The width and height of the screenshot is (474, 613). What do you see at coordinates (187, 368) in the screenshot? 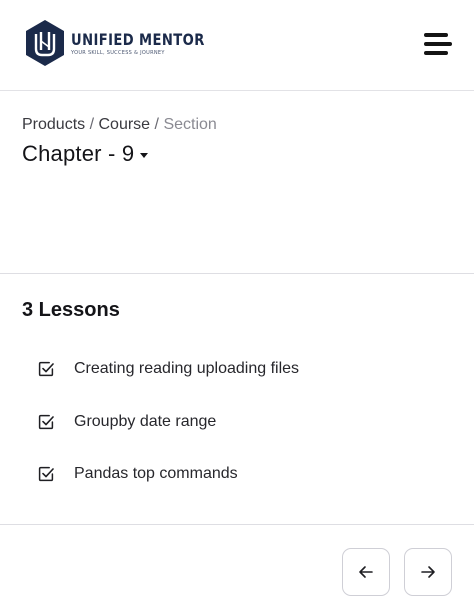
I see `lesson-label: Creating reading uploading files` at bounding box center [187, 368].